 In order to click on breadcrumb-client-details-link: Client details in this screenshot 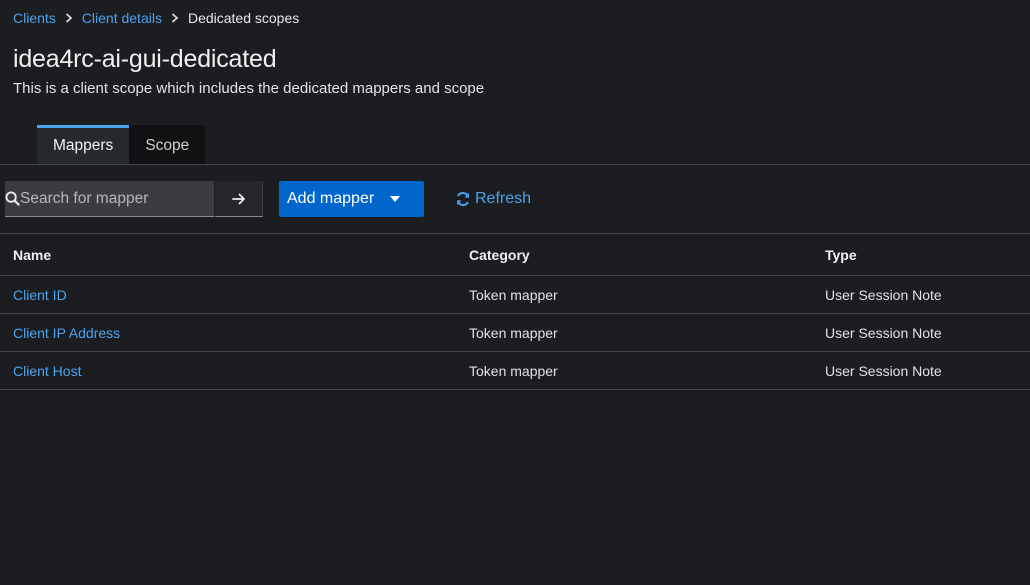, I will do `click(122, 18)`.